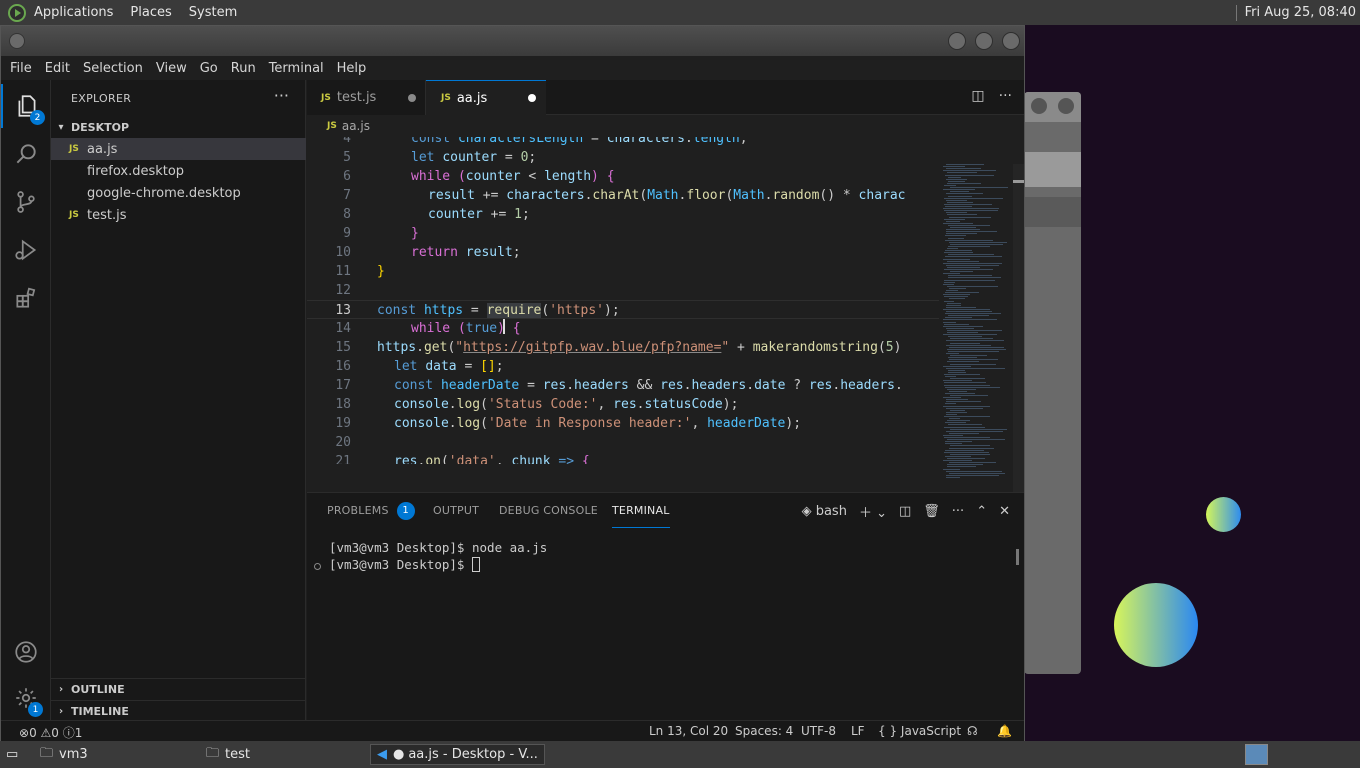  Describe the element at coordinates (972, 731) in the screenshot. I see `feedback-icon: ☊` at that location.